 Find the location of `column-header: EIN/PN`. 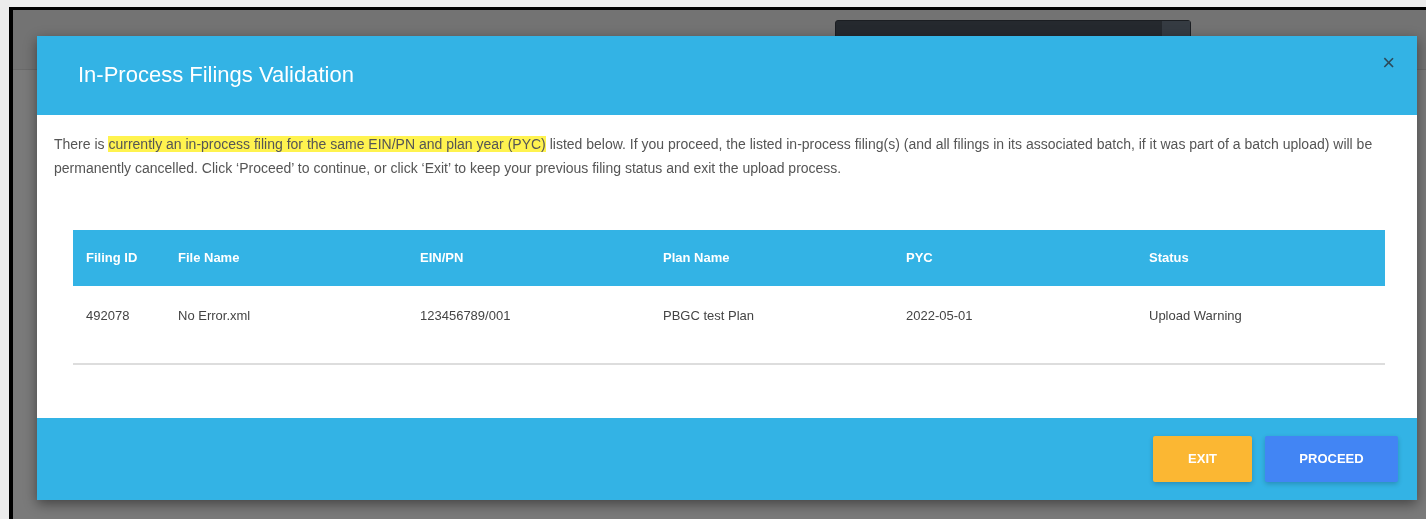

column-header: EIN/PN is located at coordinates (442, 258).